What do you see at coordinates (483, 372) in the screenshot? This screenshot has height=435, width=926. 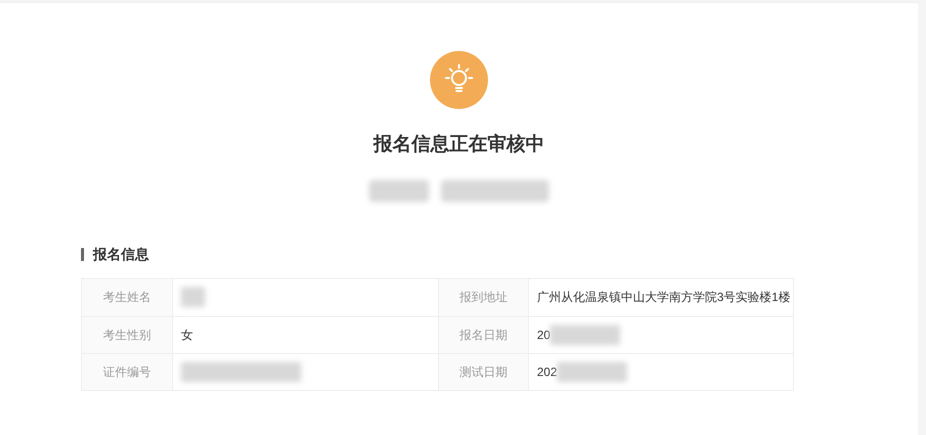 I see `field-label: 测试日期` at bounding box center [483, 372].